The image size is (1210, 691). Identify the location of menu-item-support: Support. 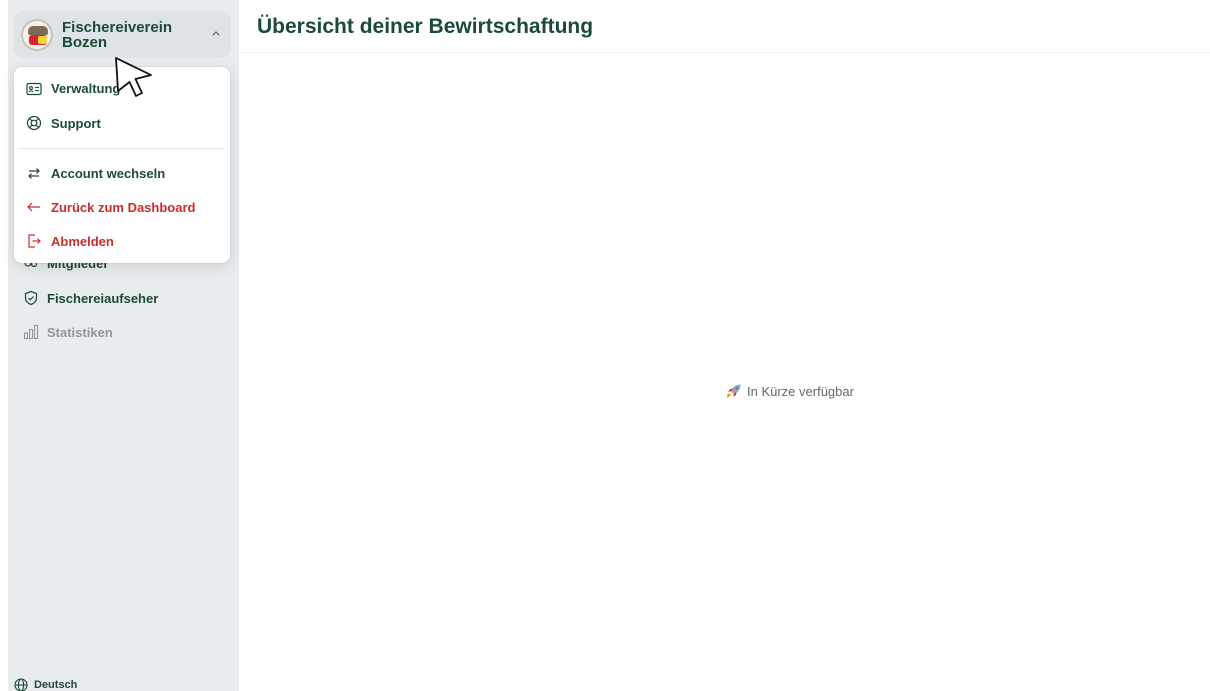
(63, 123).